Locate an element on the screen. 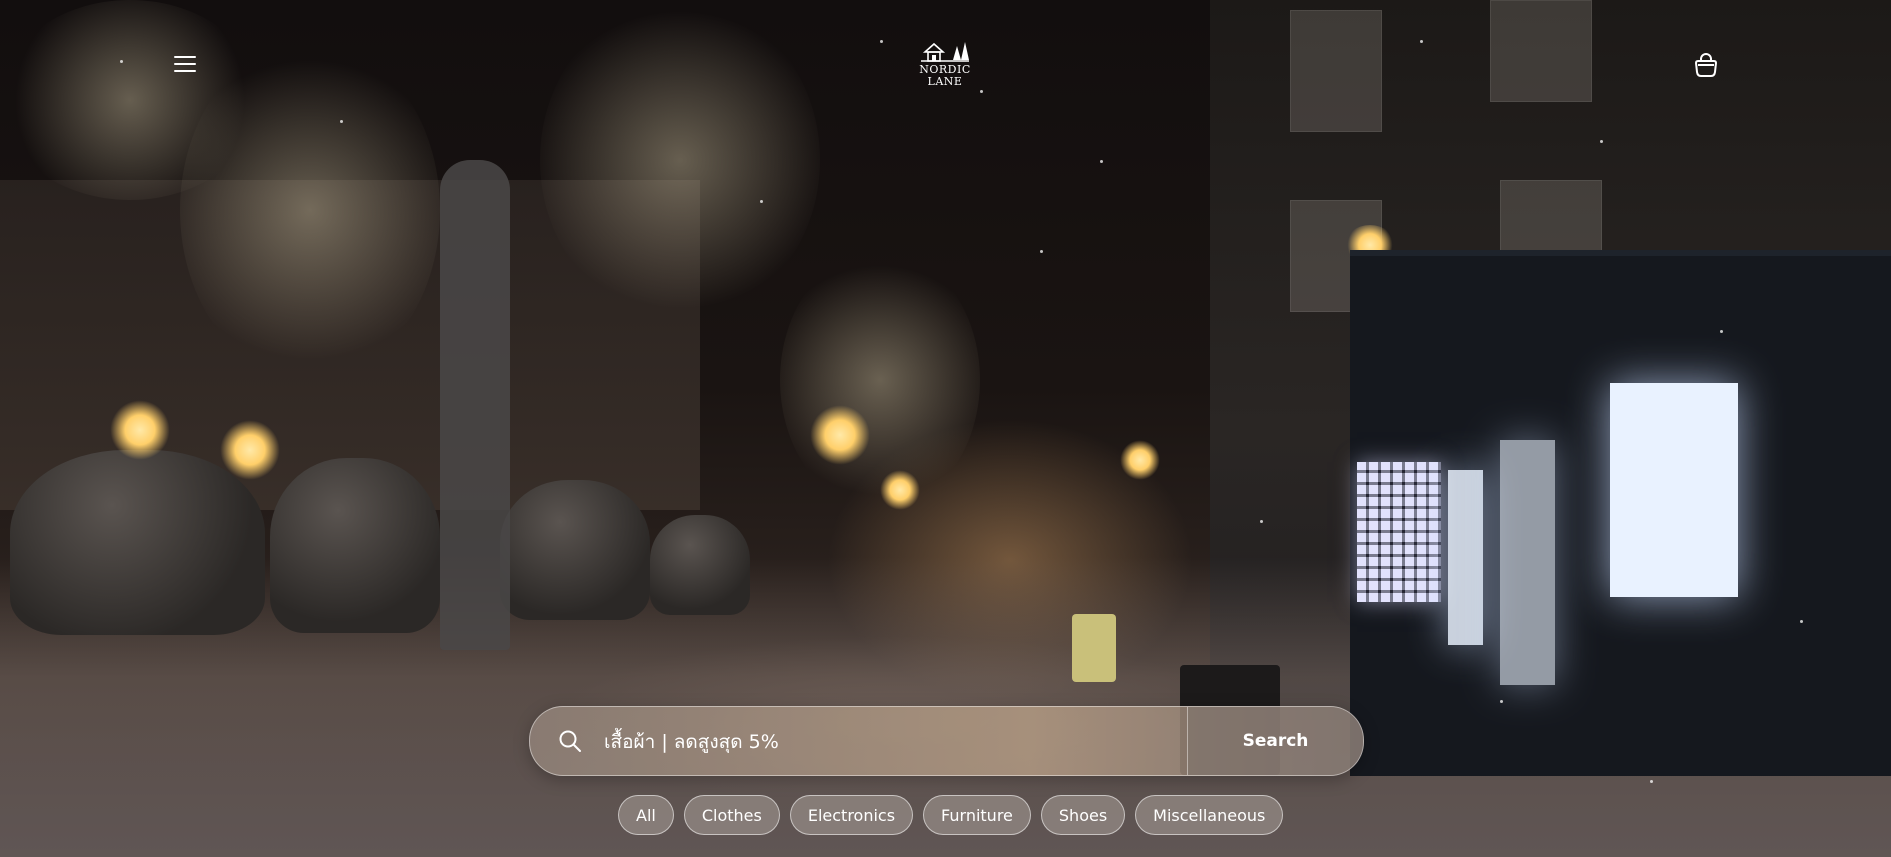 This screenshot has width=1891, height=857. shopping-bag-icon is located at coordinates (1706, 65).